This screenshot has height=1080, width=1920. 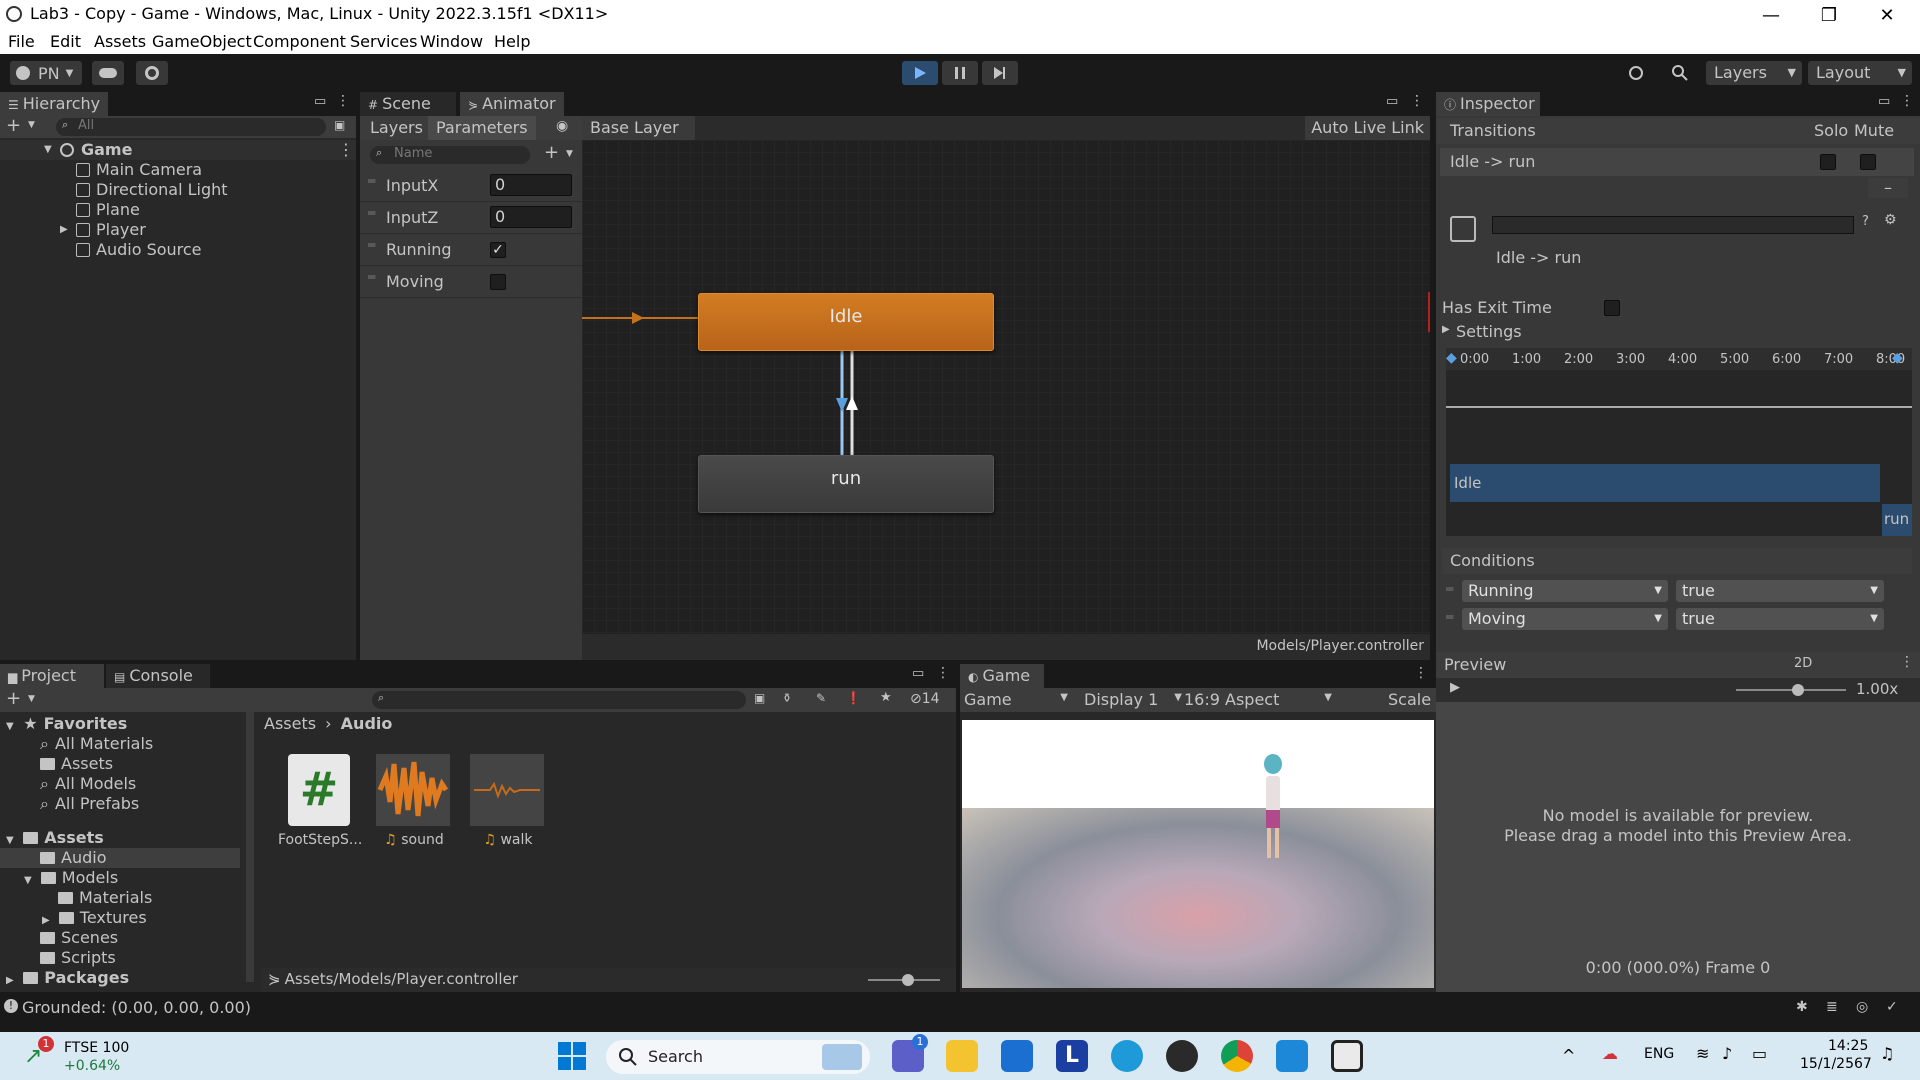 What do you see at coordinates (202, 41) in the screenshot?
I see `menu-gameobject: GameObject` at bounding box center [202, 41].